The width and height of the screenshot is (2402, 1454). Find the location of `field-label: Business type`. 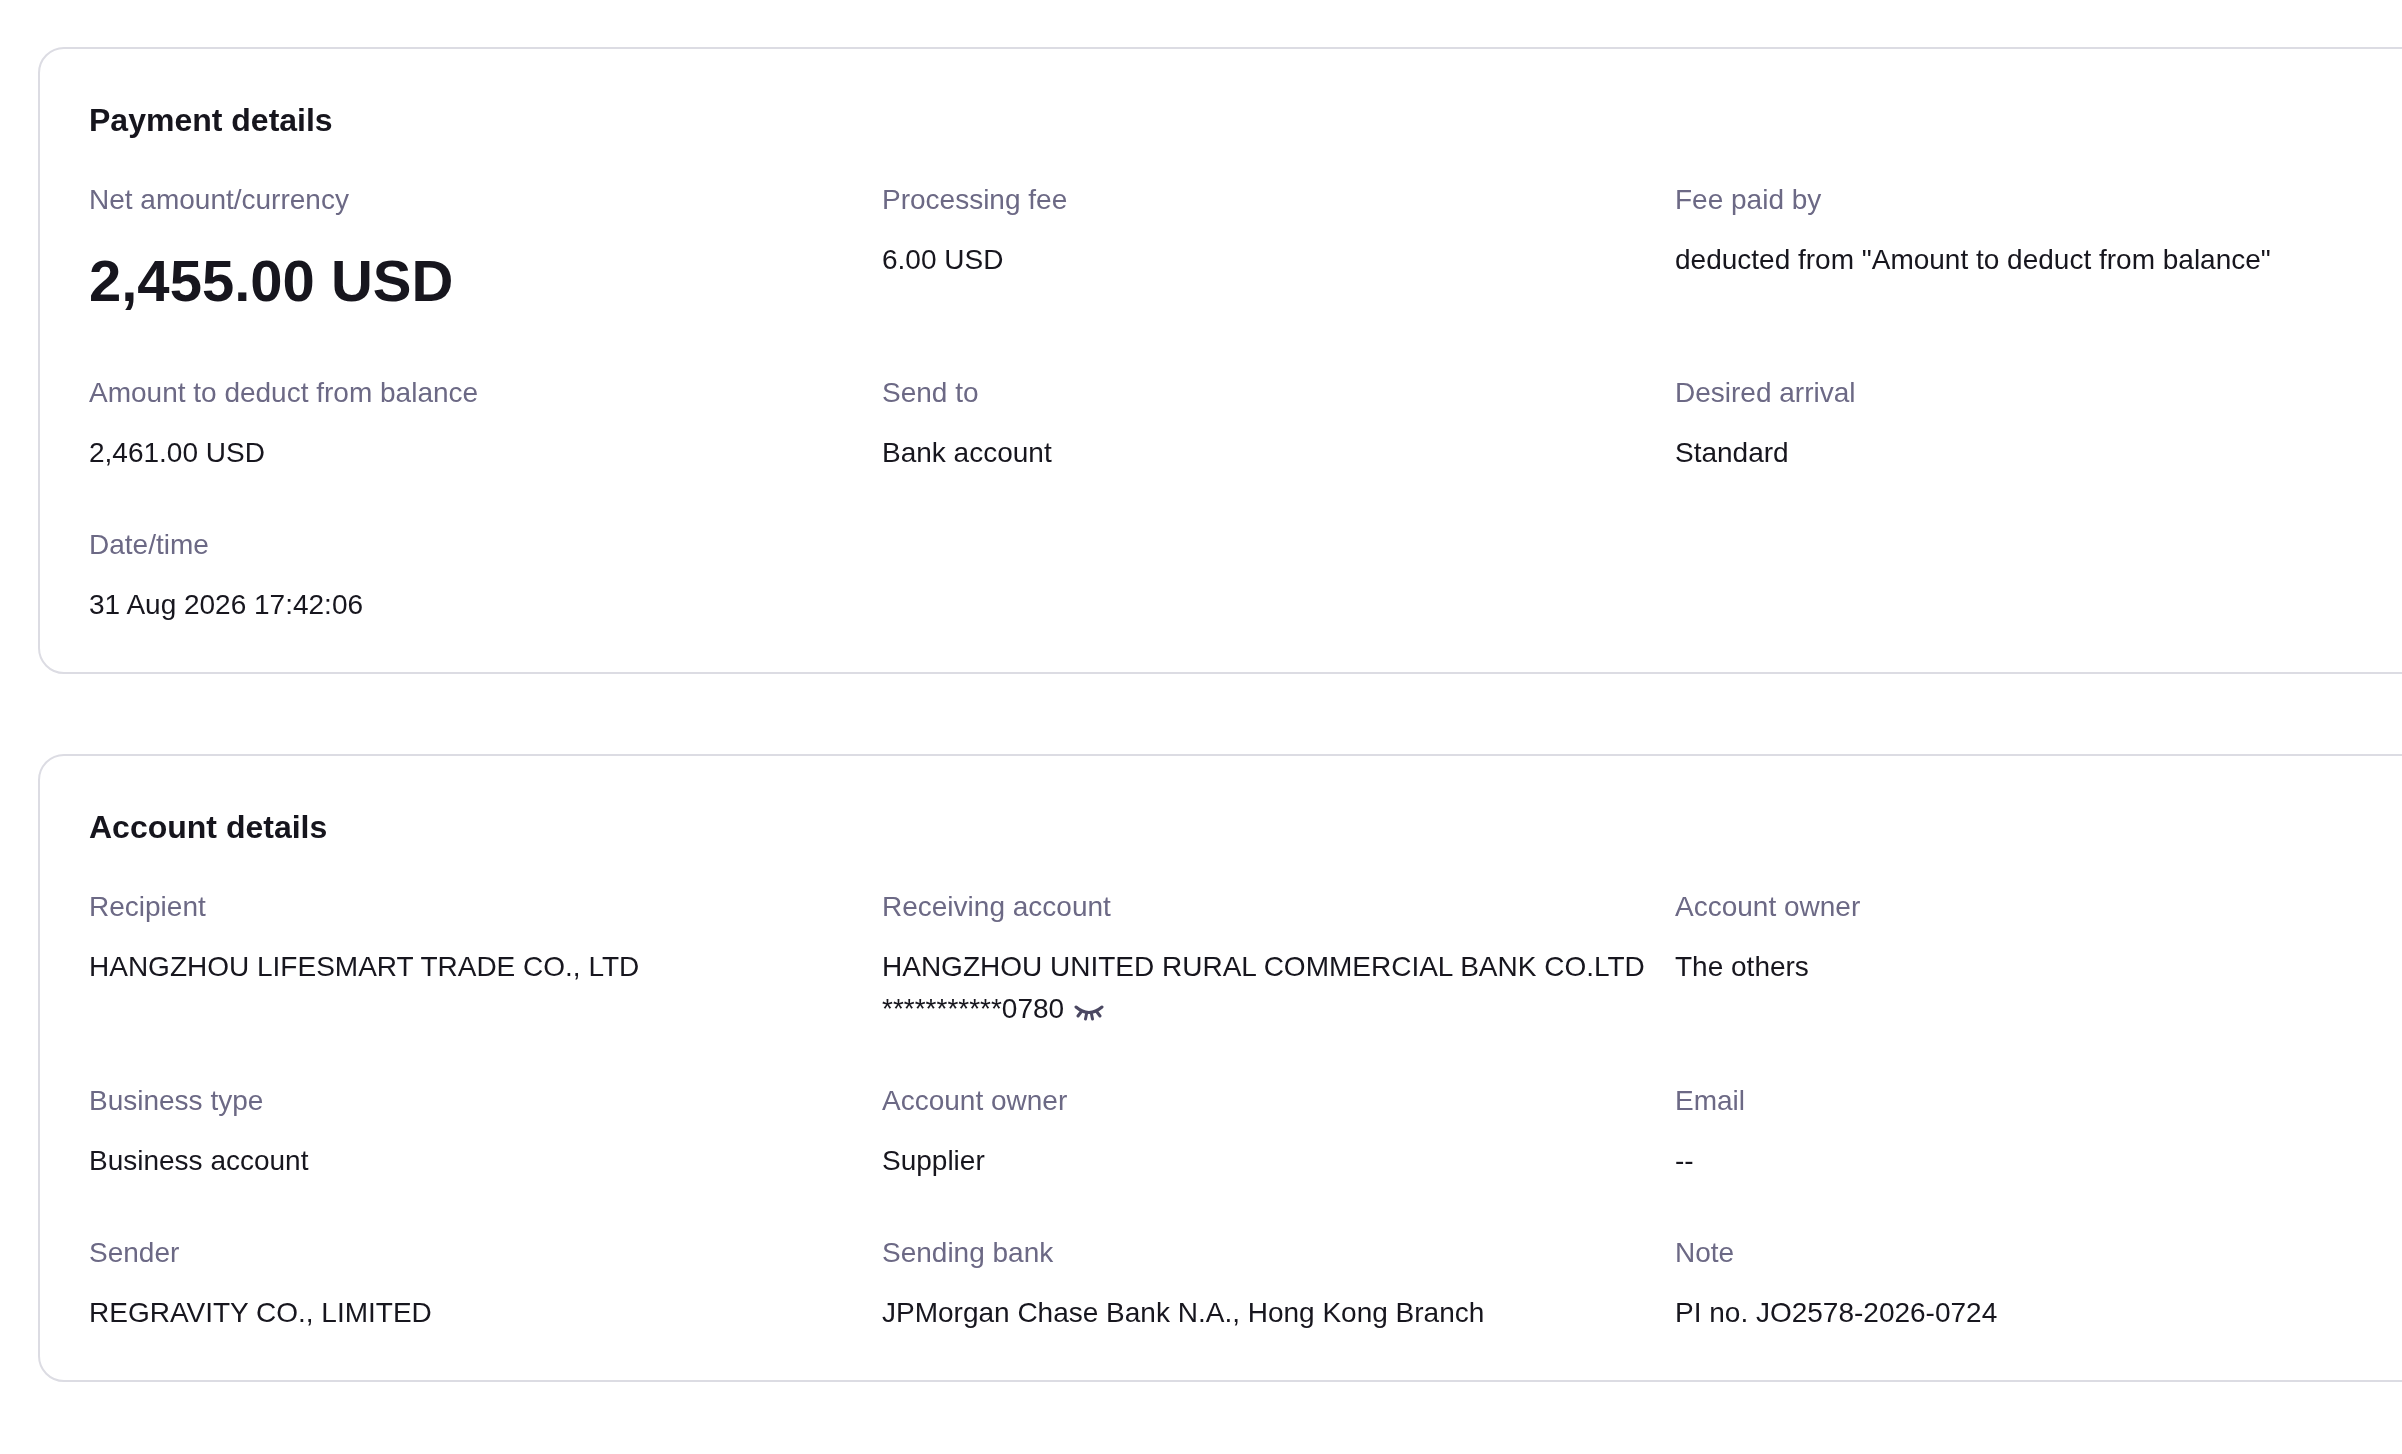

field-label: Business type is located at coordinates (177, 1101).